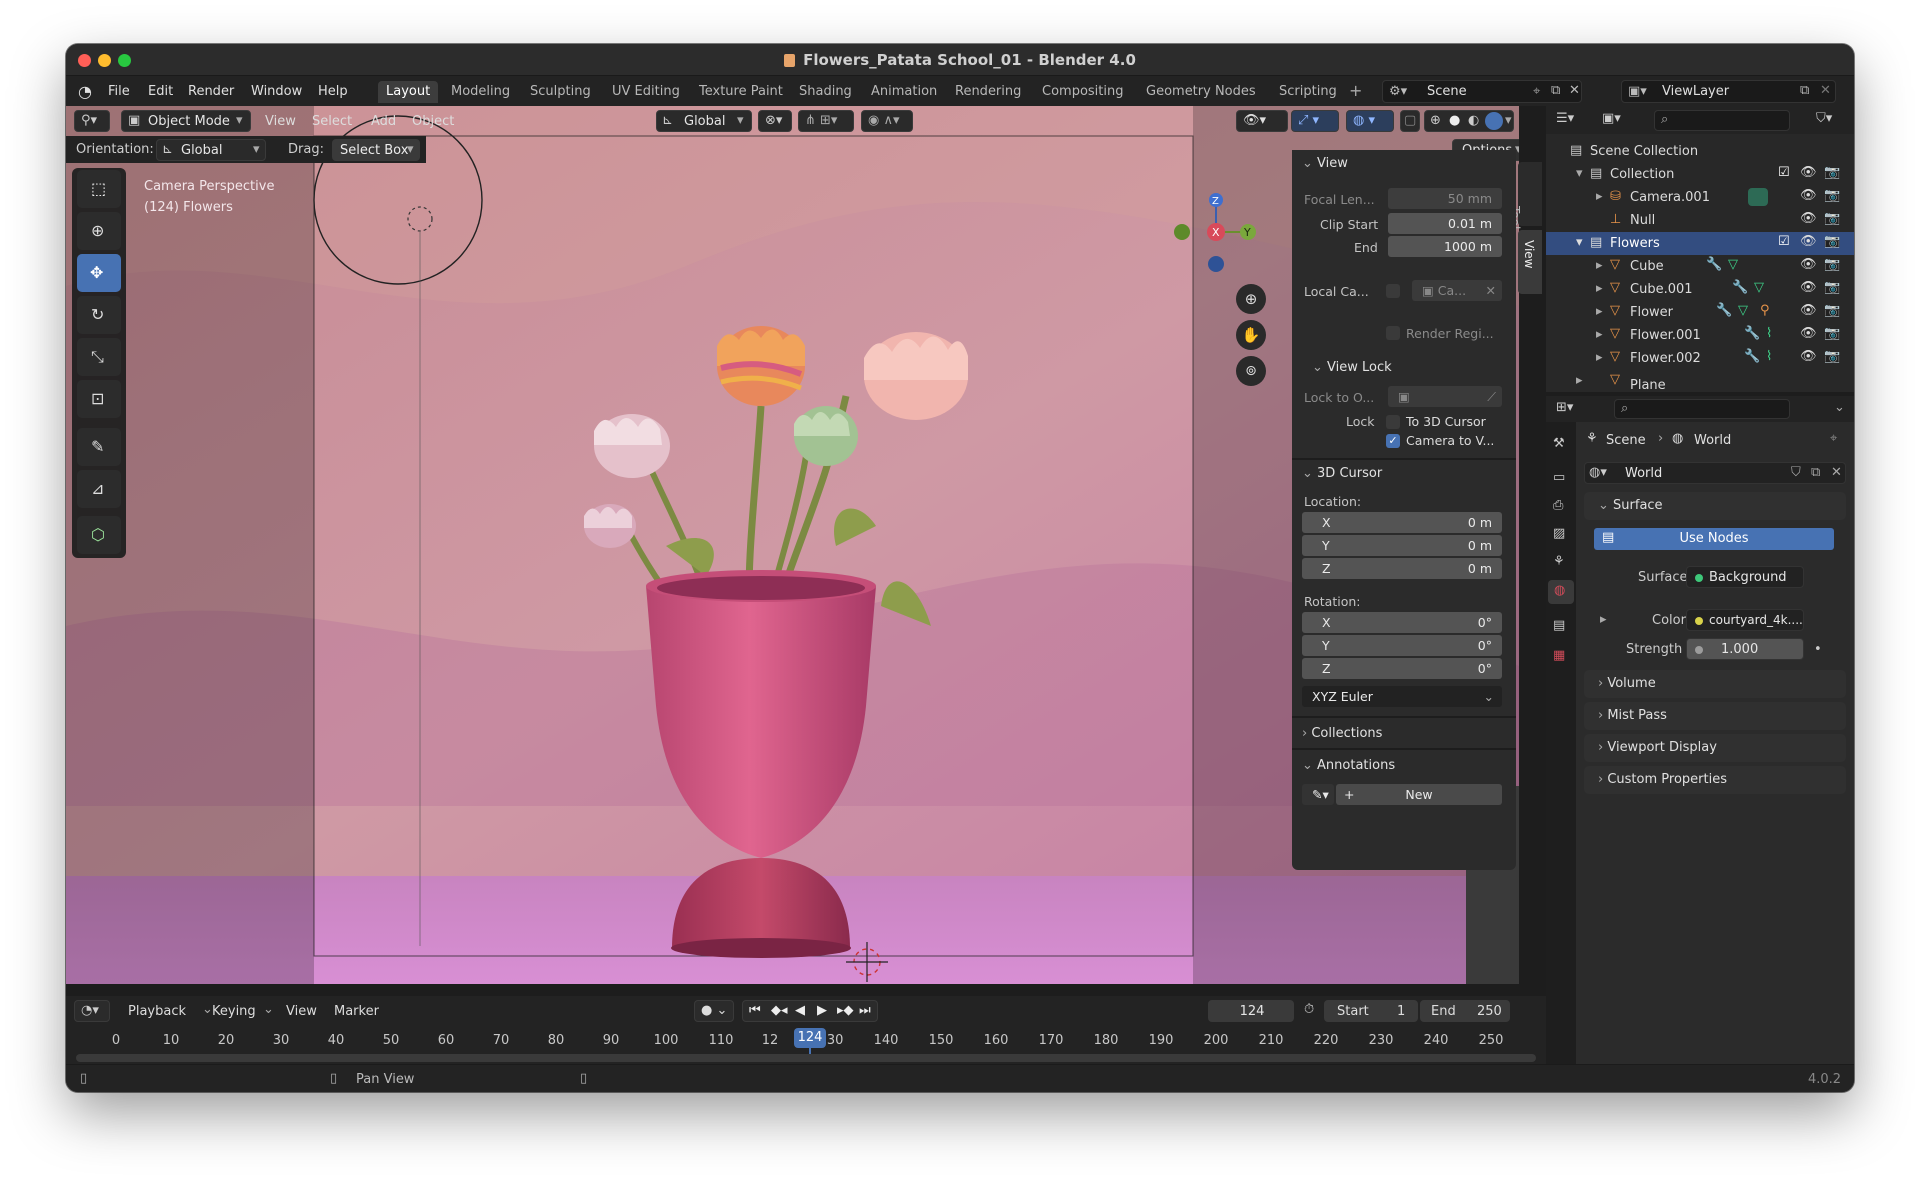 This screenshot has width=1920, height=1179. What do you see at coordinates (1833, 438) in the screenshot?
I see `pin-icon: ⌖` at bounding box center [1833, 438].